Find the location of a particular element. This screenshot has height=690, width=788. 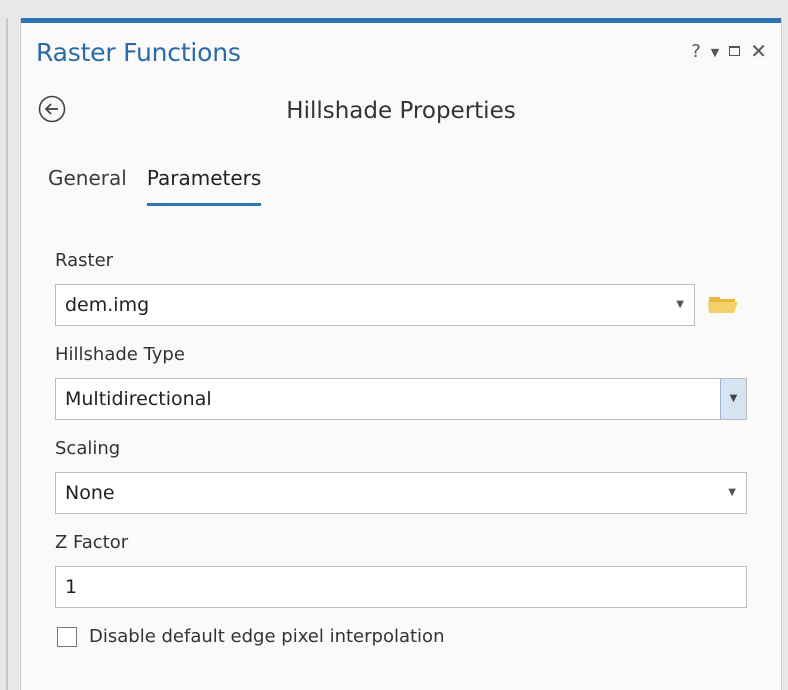

maximize-icon is located at coordinates (735, 51).